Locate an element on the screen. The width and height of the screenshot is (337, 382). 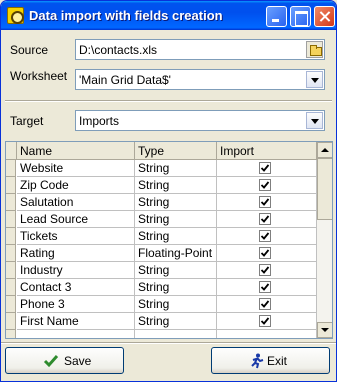
title-bar: Data import with fields creation is located at coordinates (168, 15).